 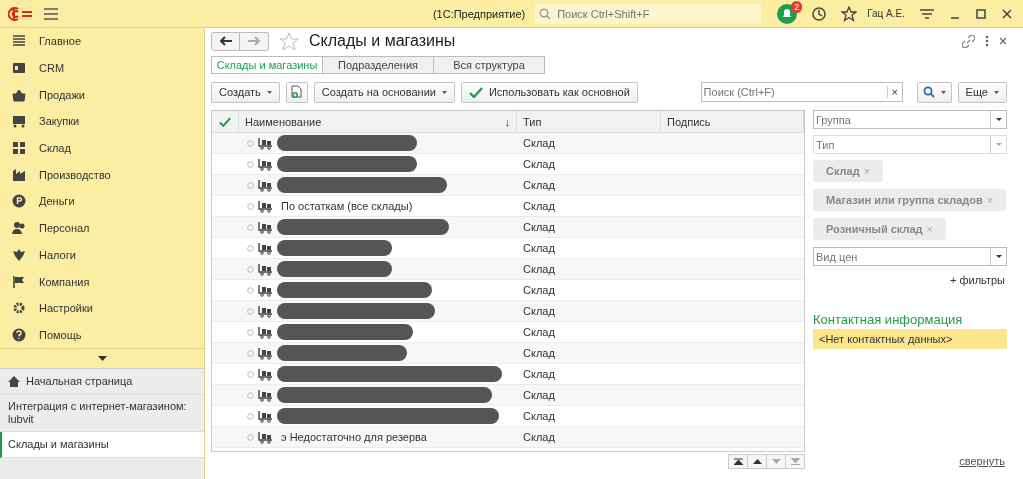 I want to click on sidebar-item: Производство, so click(x=102, y=175).